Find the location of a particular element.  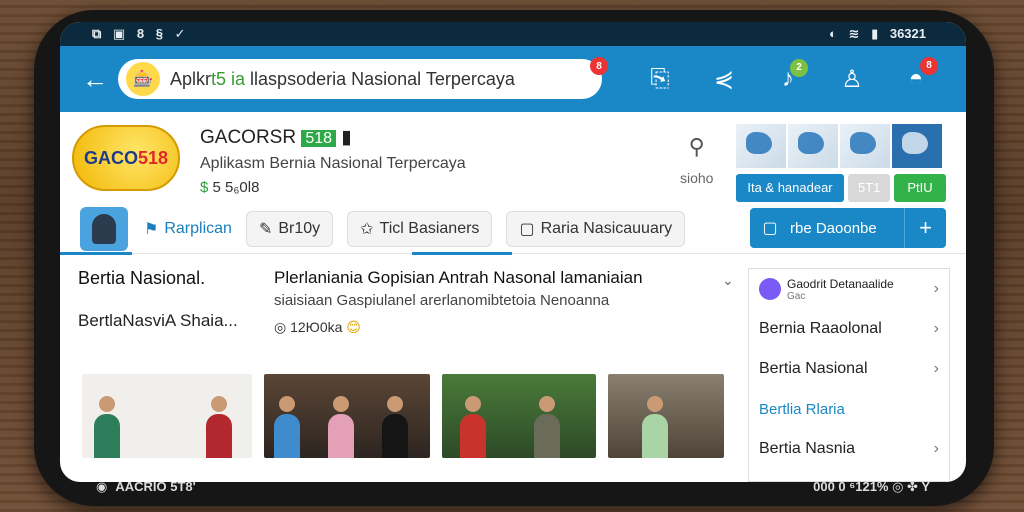

app-bar-actions: ⎘ ⋞ ♪ 2 ♙ ◓ 8 is located at coordinates (788, 75).